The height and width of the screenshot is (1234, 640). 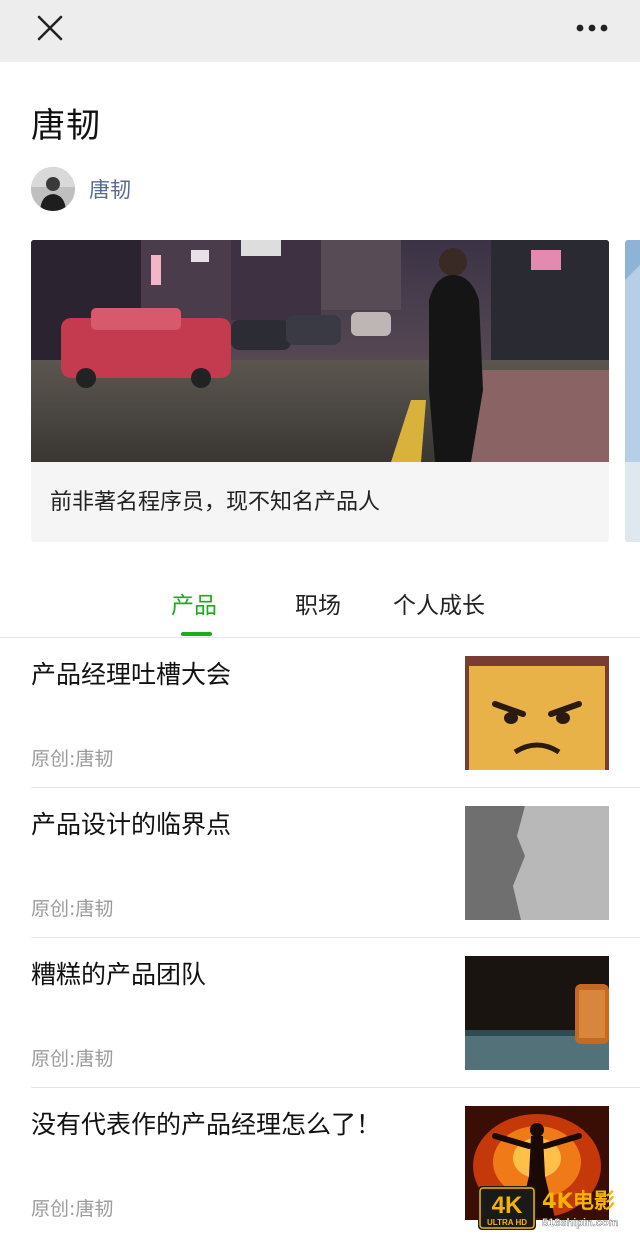 I want to click on next-card-image, so click(x=632, y=351).